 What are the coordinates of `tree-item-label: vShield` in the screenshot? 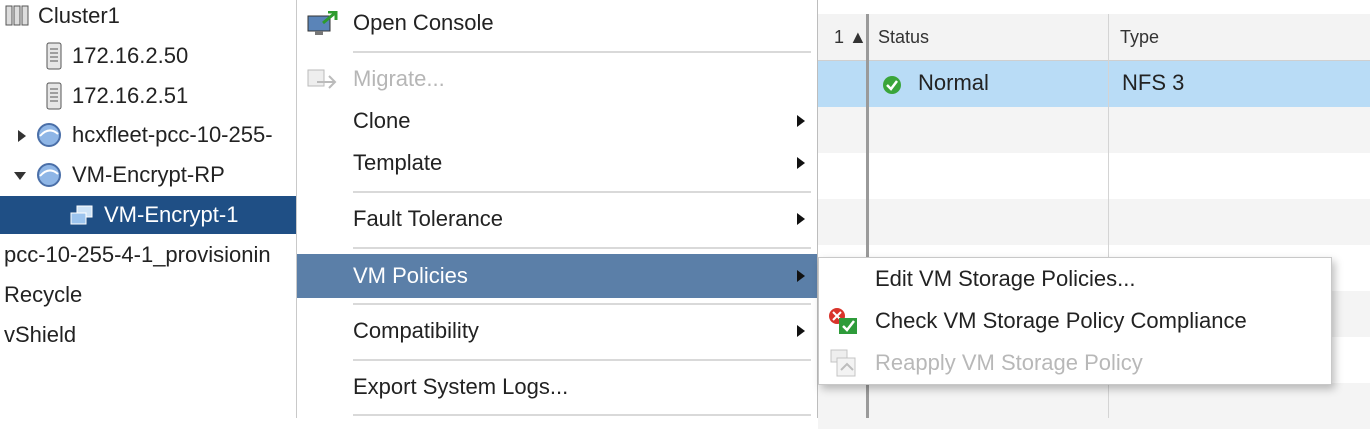 It's located at (40, 334).